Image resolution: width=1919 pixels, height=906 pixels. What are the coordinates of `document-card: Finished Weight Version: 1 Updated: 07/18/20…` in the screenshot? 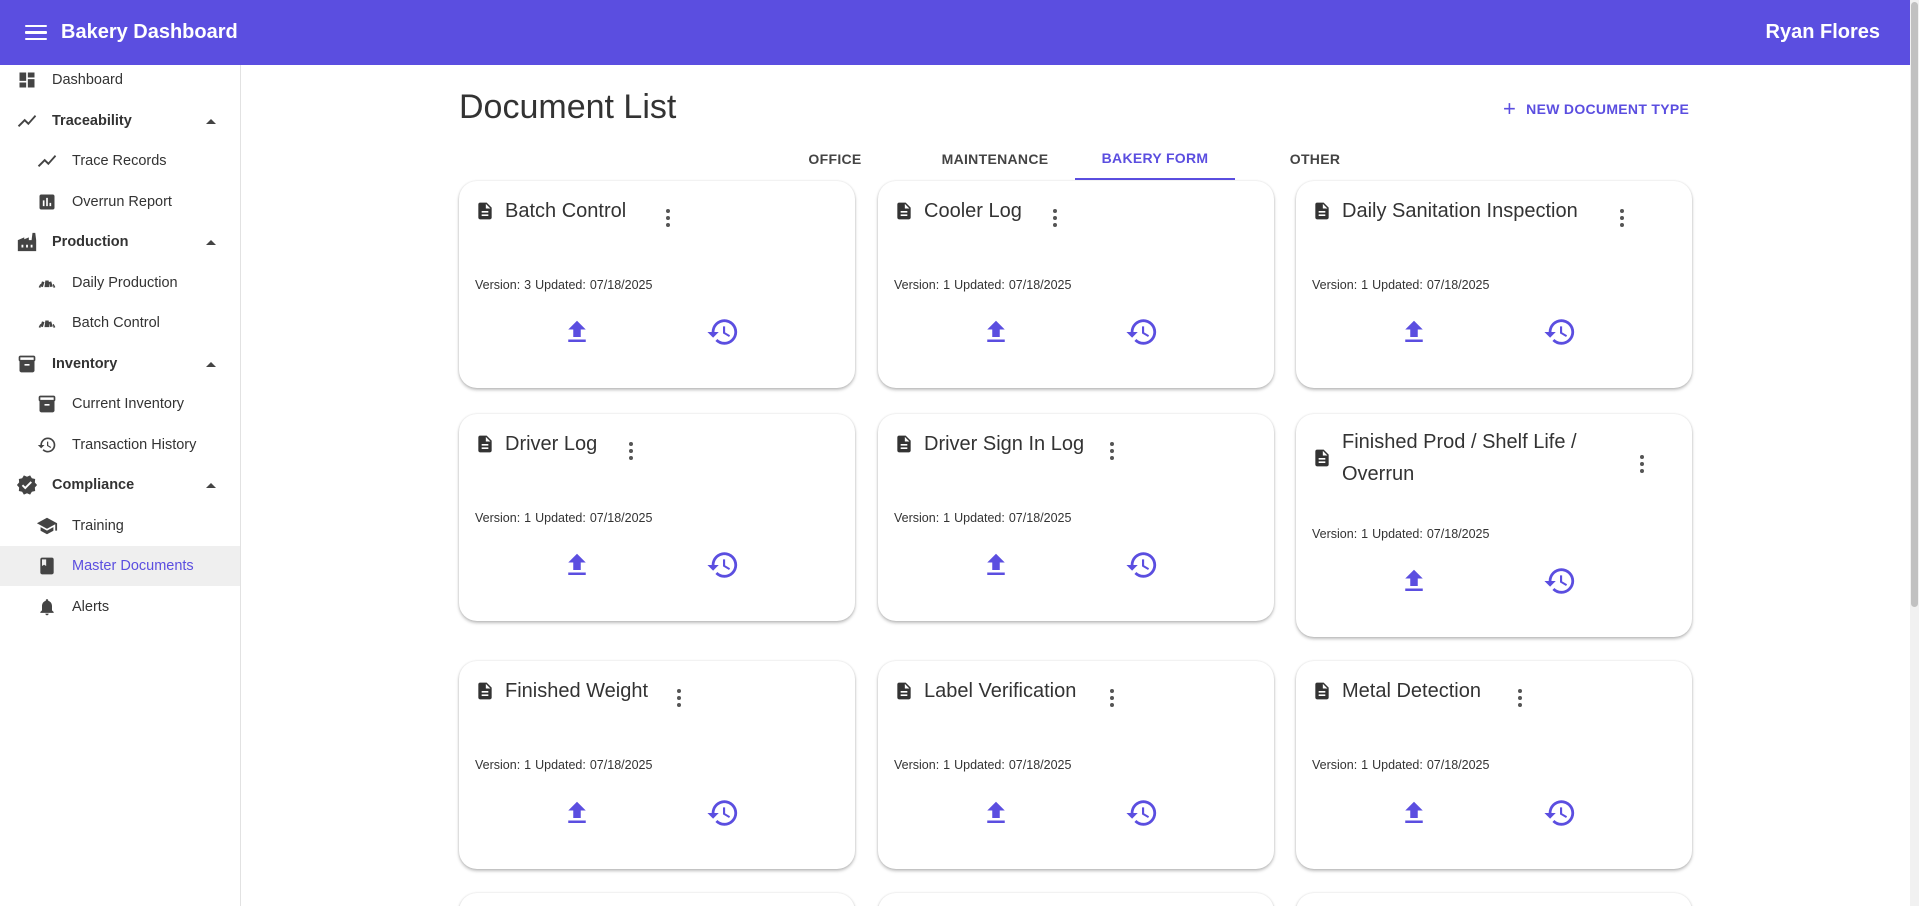 It's located at (657, 765).